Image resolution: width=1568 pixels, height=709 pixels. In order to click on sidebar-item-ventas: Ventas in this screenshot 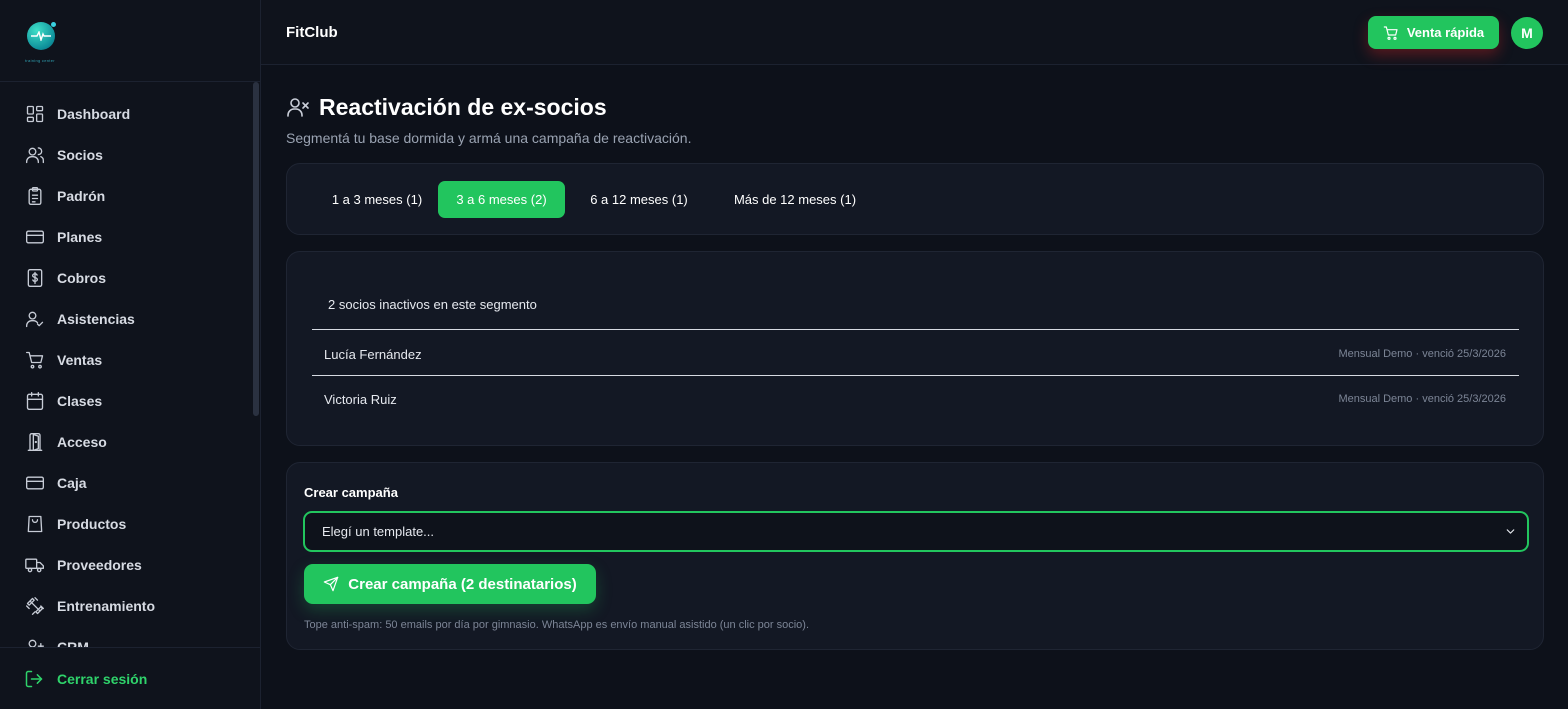, I will do `click(125, 359)`.